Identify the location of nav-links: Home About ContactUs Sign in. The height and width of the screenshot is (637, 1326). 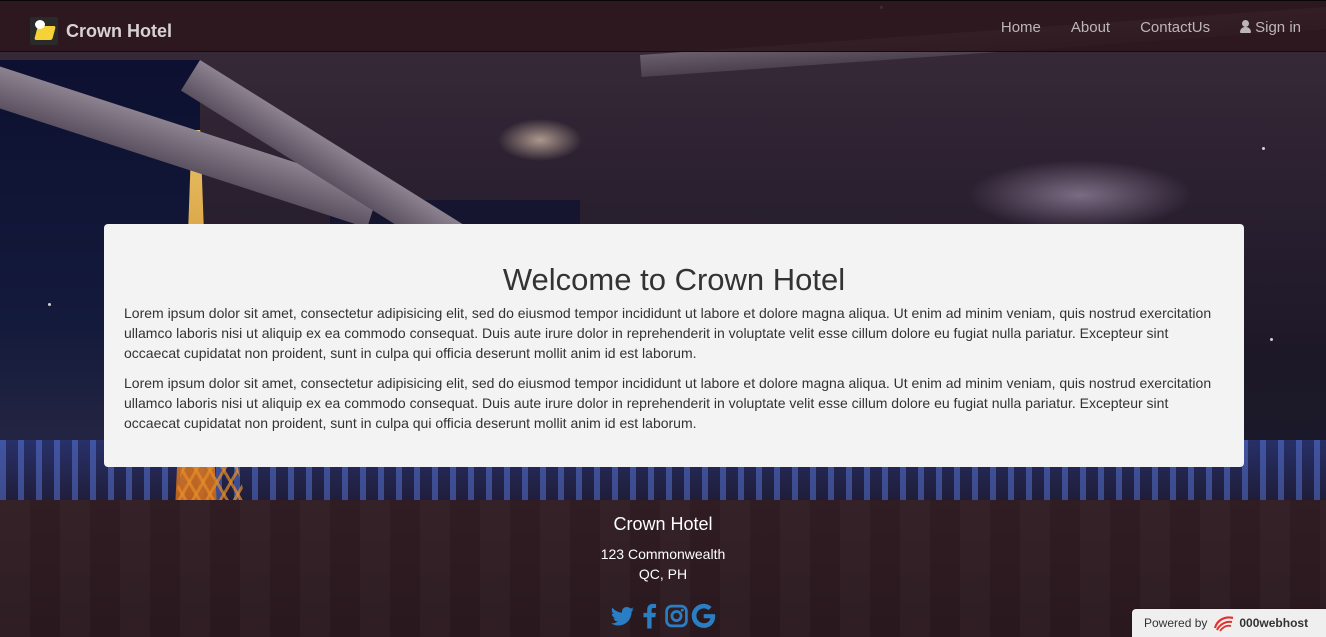
(1151, 27).